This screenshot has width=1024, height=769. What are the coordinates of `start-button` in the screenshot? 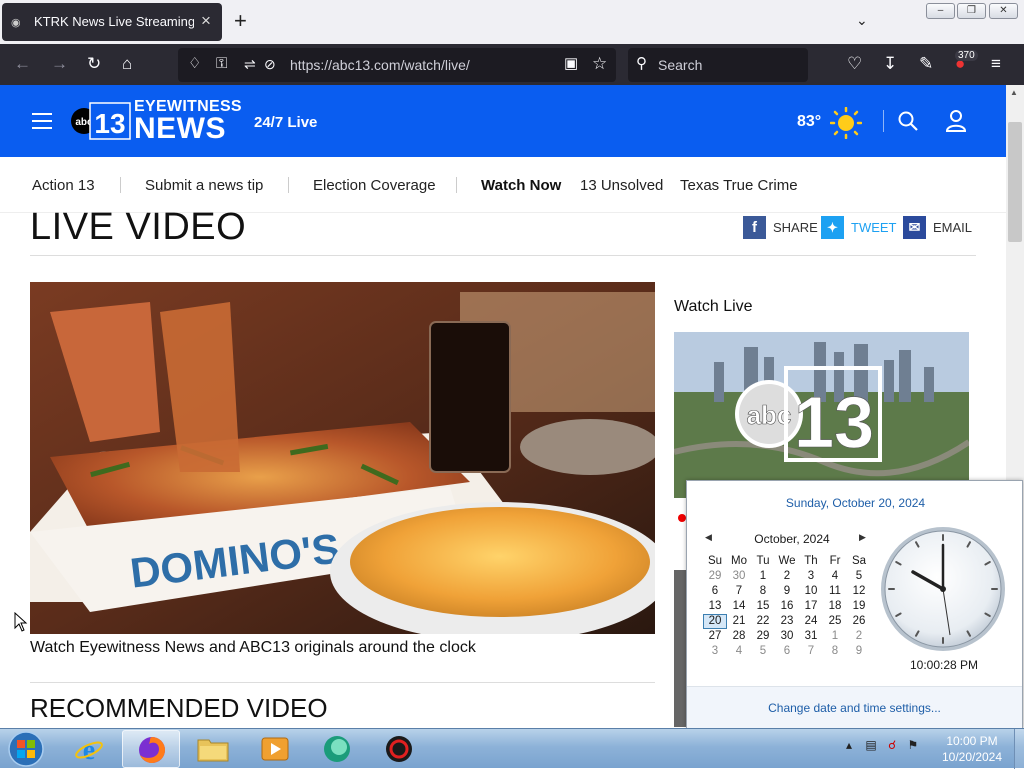 It's located at (26, 749).